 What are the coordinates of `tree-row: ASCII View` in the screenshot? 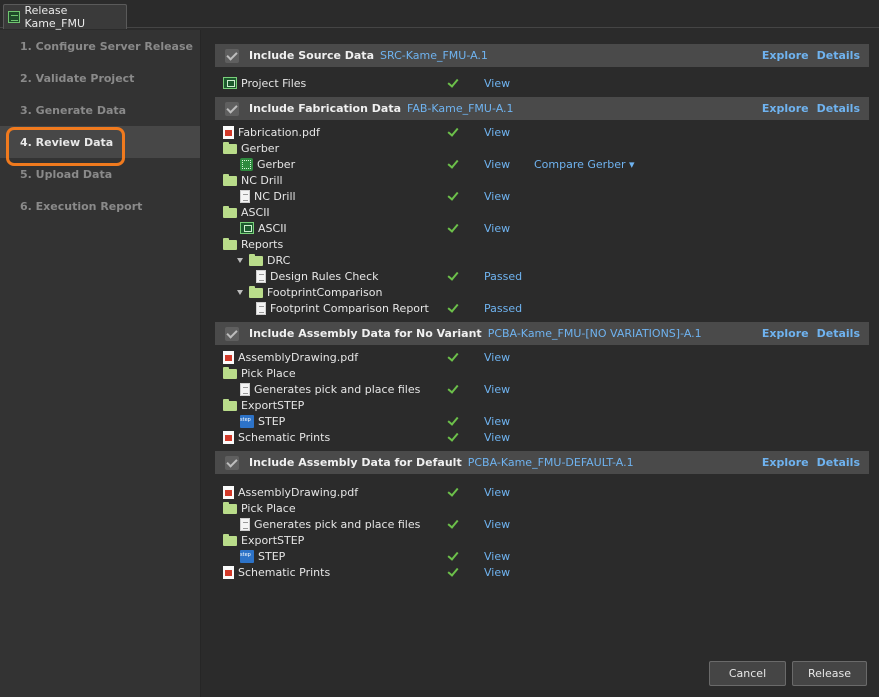 It's located at (542, 228).